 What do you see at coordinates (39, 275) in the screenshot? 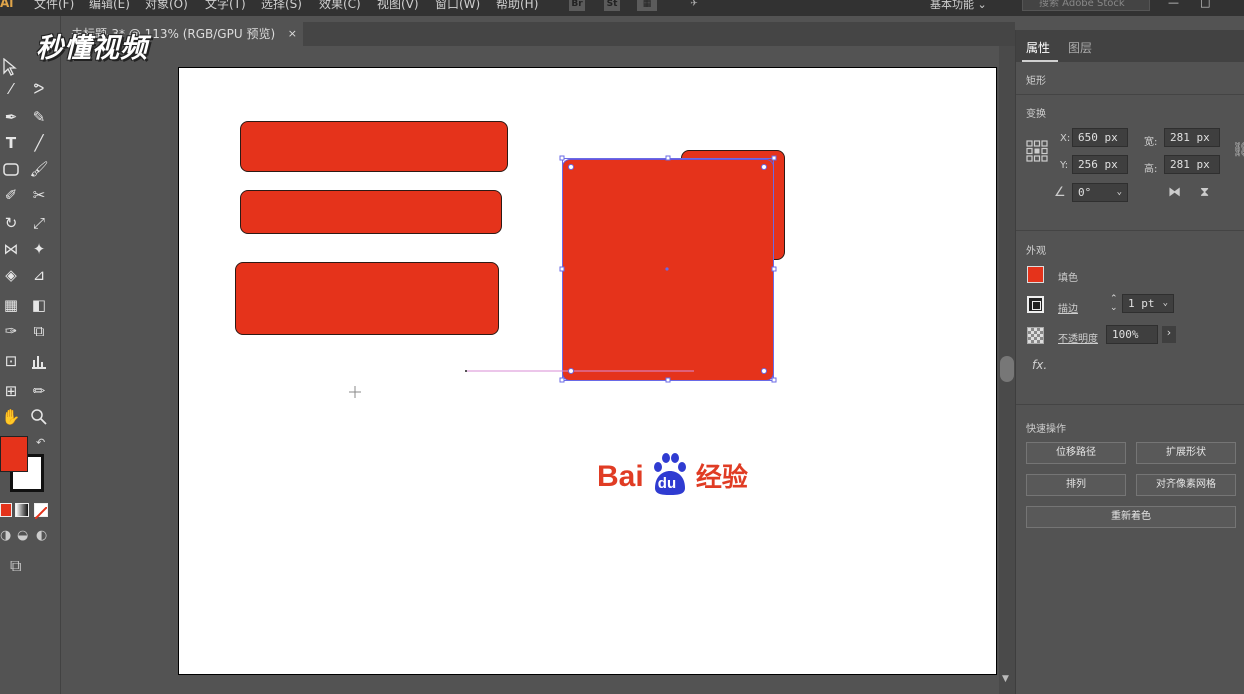
I see `perspective-grid-tool-icon: ⊿` at bounding box center [39, 275].